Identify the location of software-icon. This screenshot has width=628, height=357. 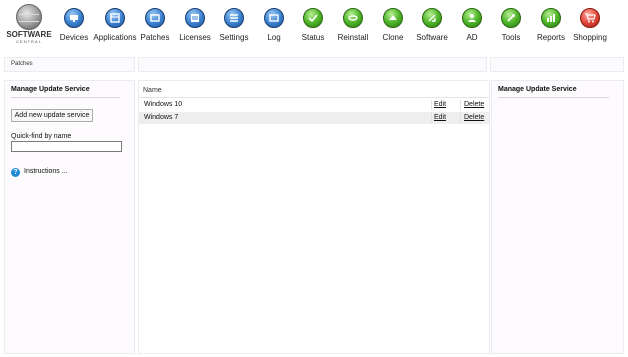
(432, 18).